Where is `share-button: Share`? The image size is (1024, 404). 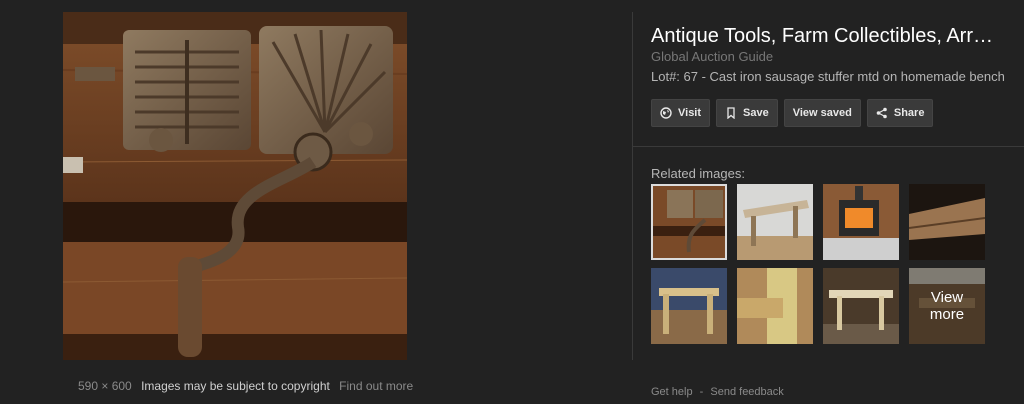 share-button: Share is located at coordinates (900, 113).